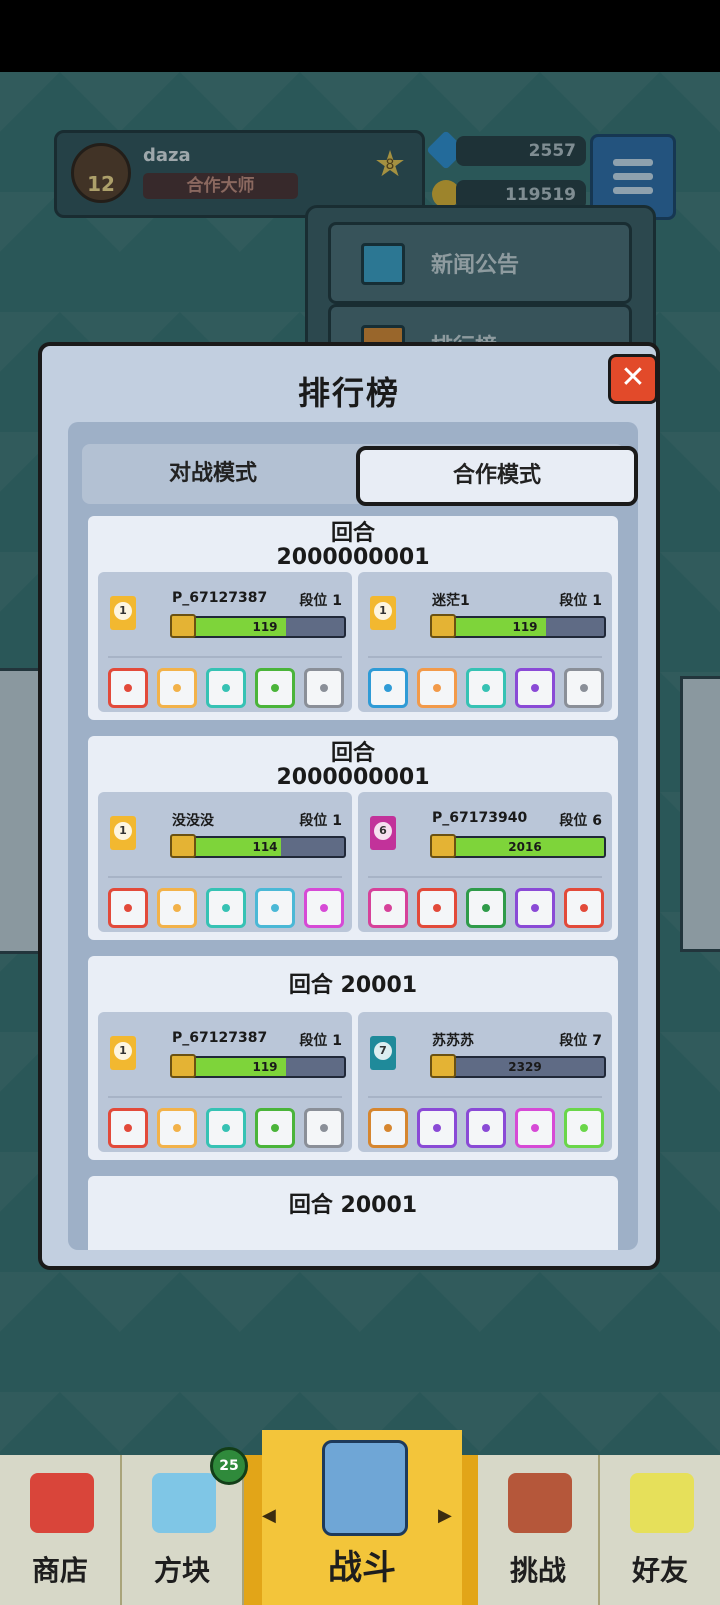 Image resolution: width=720 pixels, height=1605 pixels. Describe the element at coordinates (360, 36) in the screenshot. I see `system-status-bar` at that location.